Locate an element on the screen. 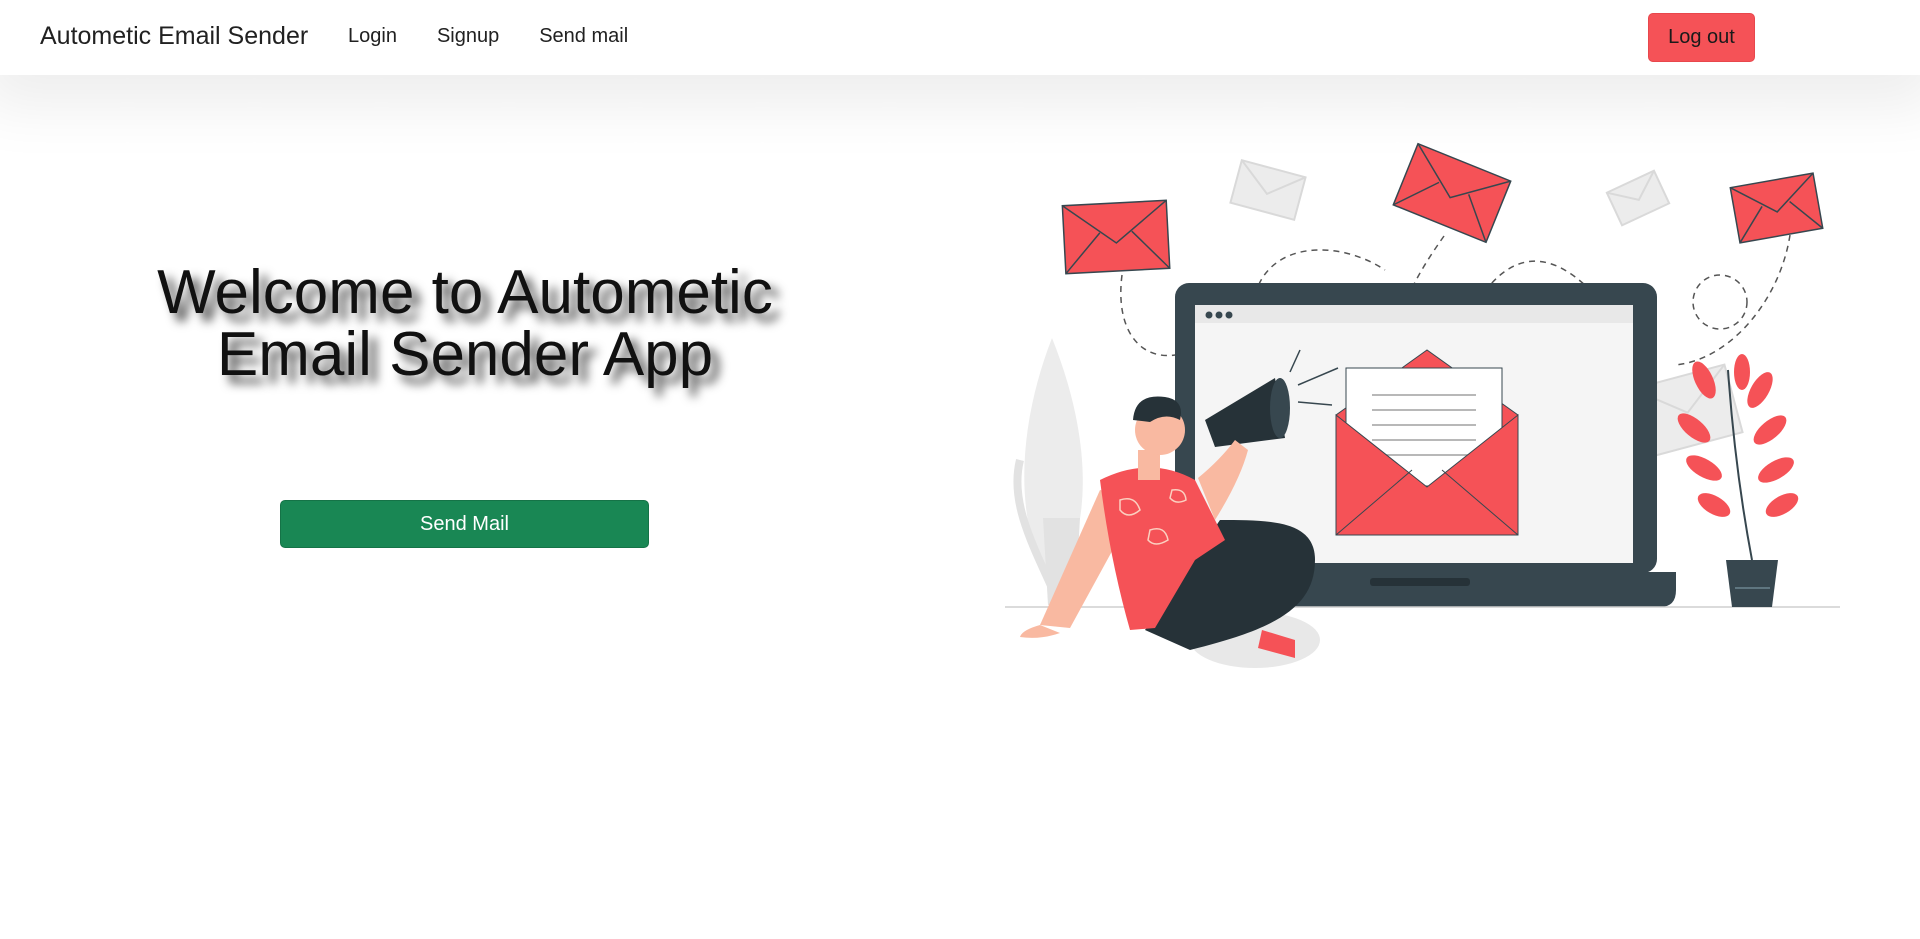 Image resolution: width=1920 pixels, height=939 pixels. send-mail-button: Send Mail is located at coordinates (464, 524).